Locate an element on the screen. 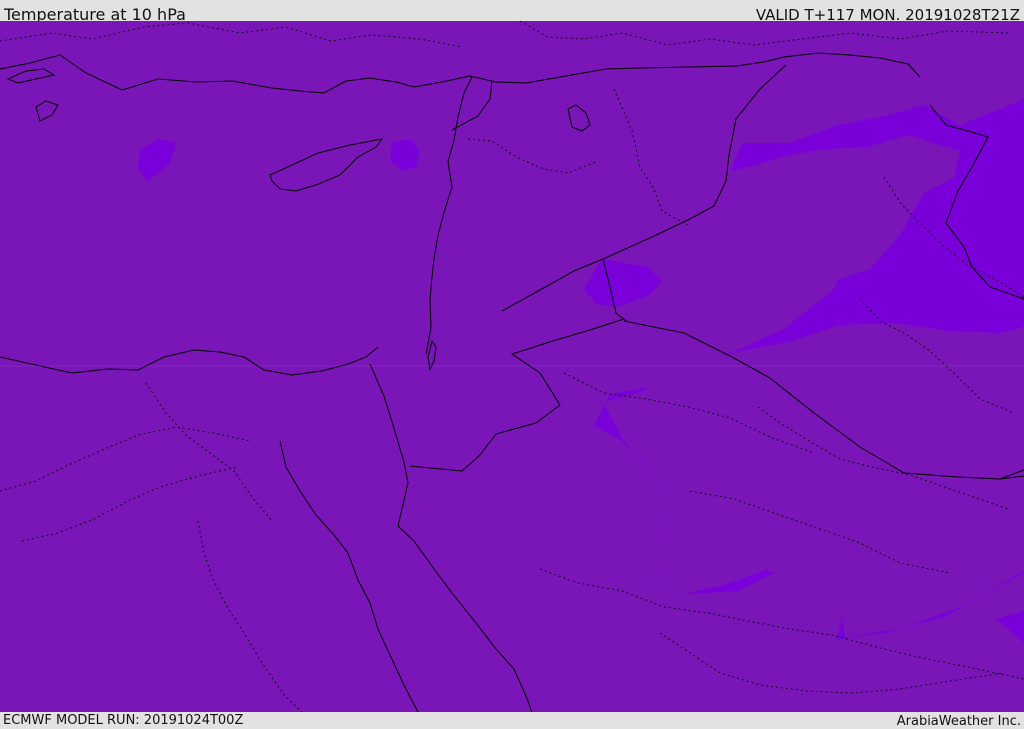  credit-label: ArabiaWeather Inc. is located at coordinates (958, 721).